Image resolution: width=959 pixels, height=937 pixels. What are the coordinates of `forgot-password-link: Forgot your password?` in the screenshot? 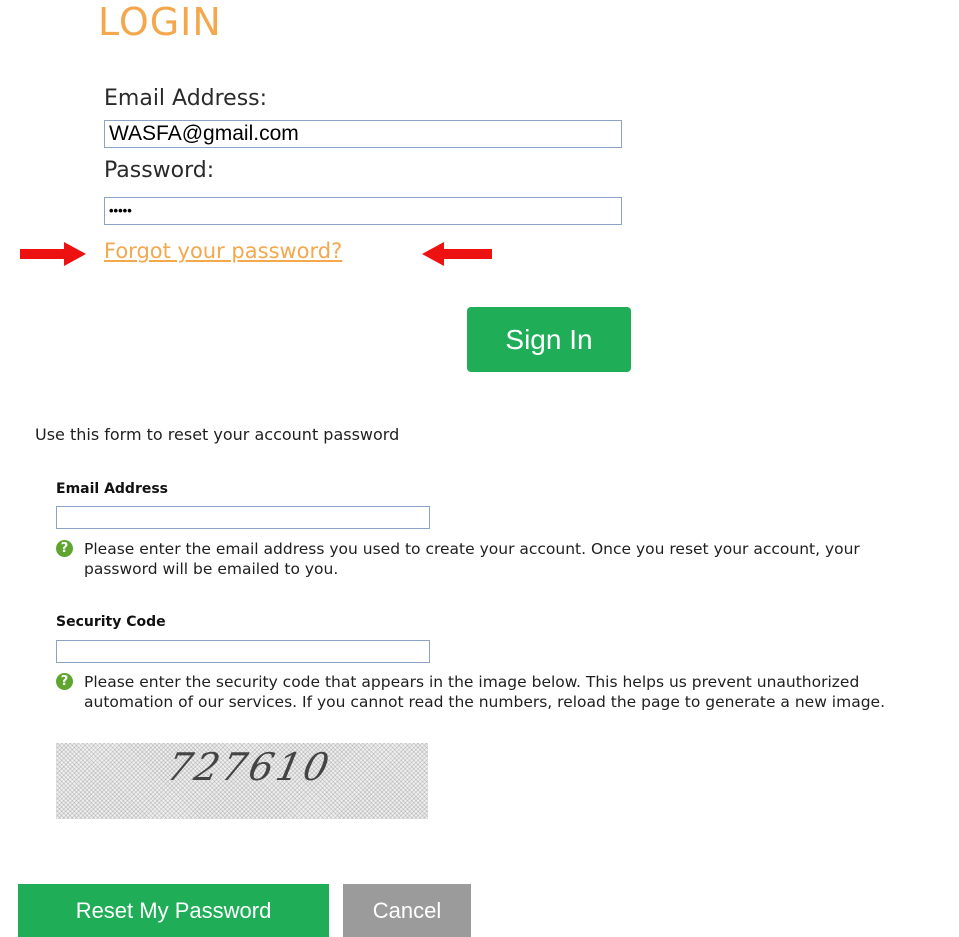 It's located at (223, 251).